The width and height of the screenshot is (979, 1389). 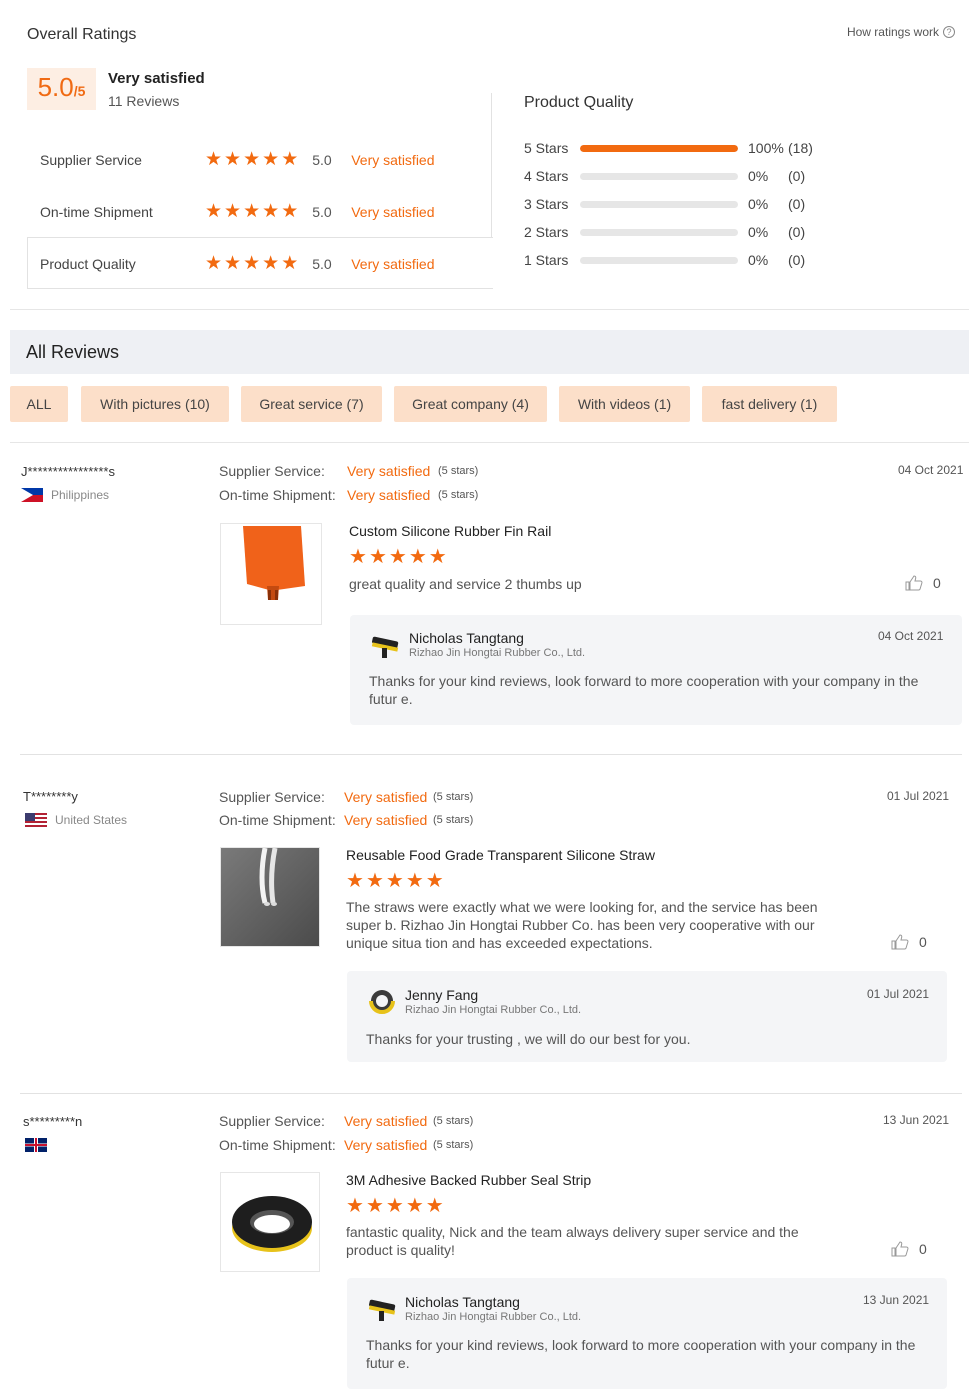 What do you see at coordinates (766, 148) in the screenshot?
I see `breakdown-percent: 100%` at bounding box center [766, 148].